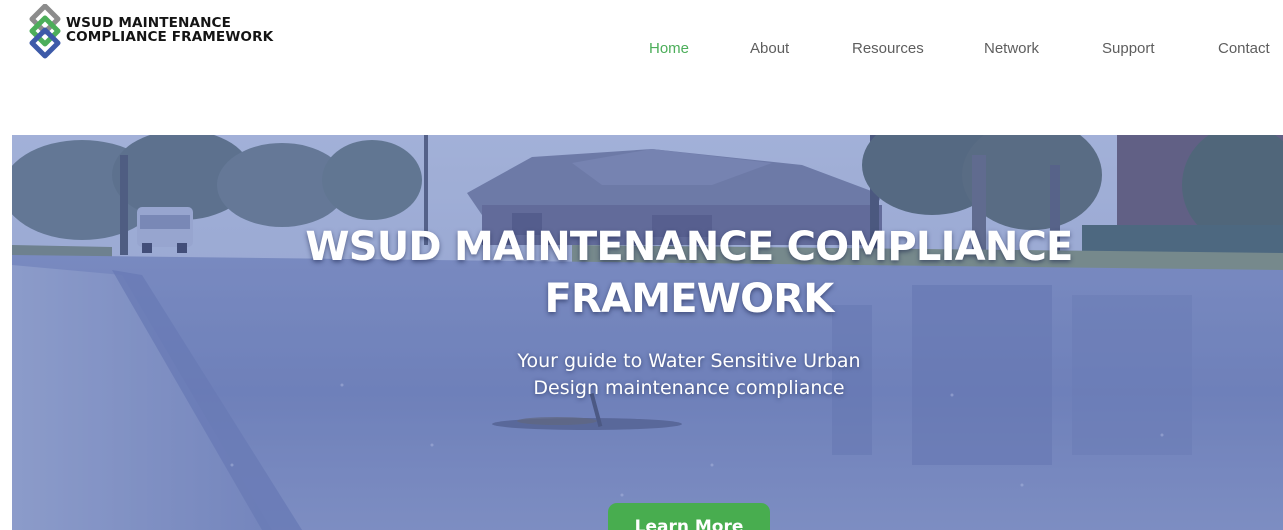 Image resolution: width=1283 pixels, height=530 pixels. What do you see at coordinates (1011, 48) in the screenshot?
I see `nav-item-network: Network` at bounding box center [1011, 48].